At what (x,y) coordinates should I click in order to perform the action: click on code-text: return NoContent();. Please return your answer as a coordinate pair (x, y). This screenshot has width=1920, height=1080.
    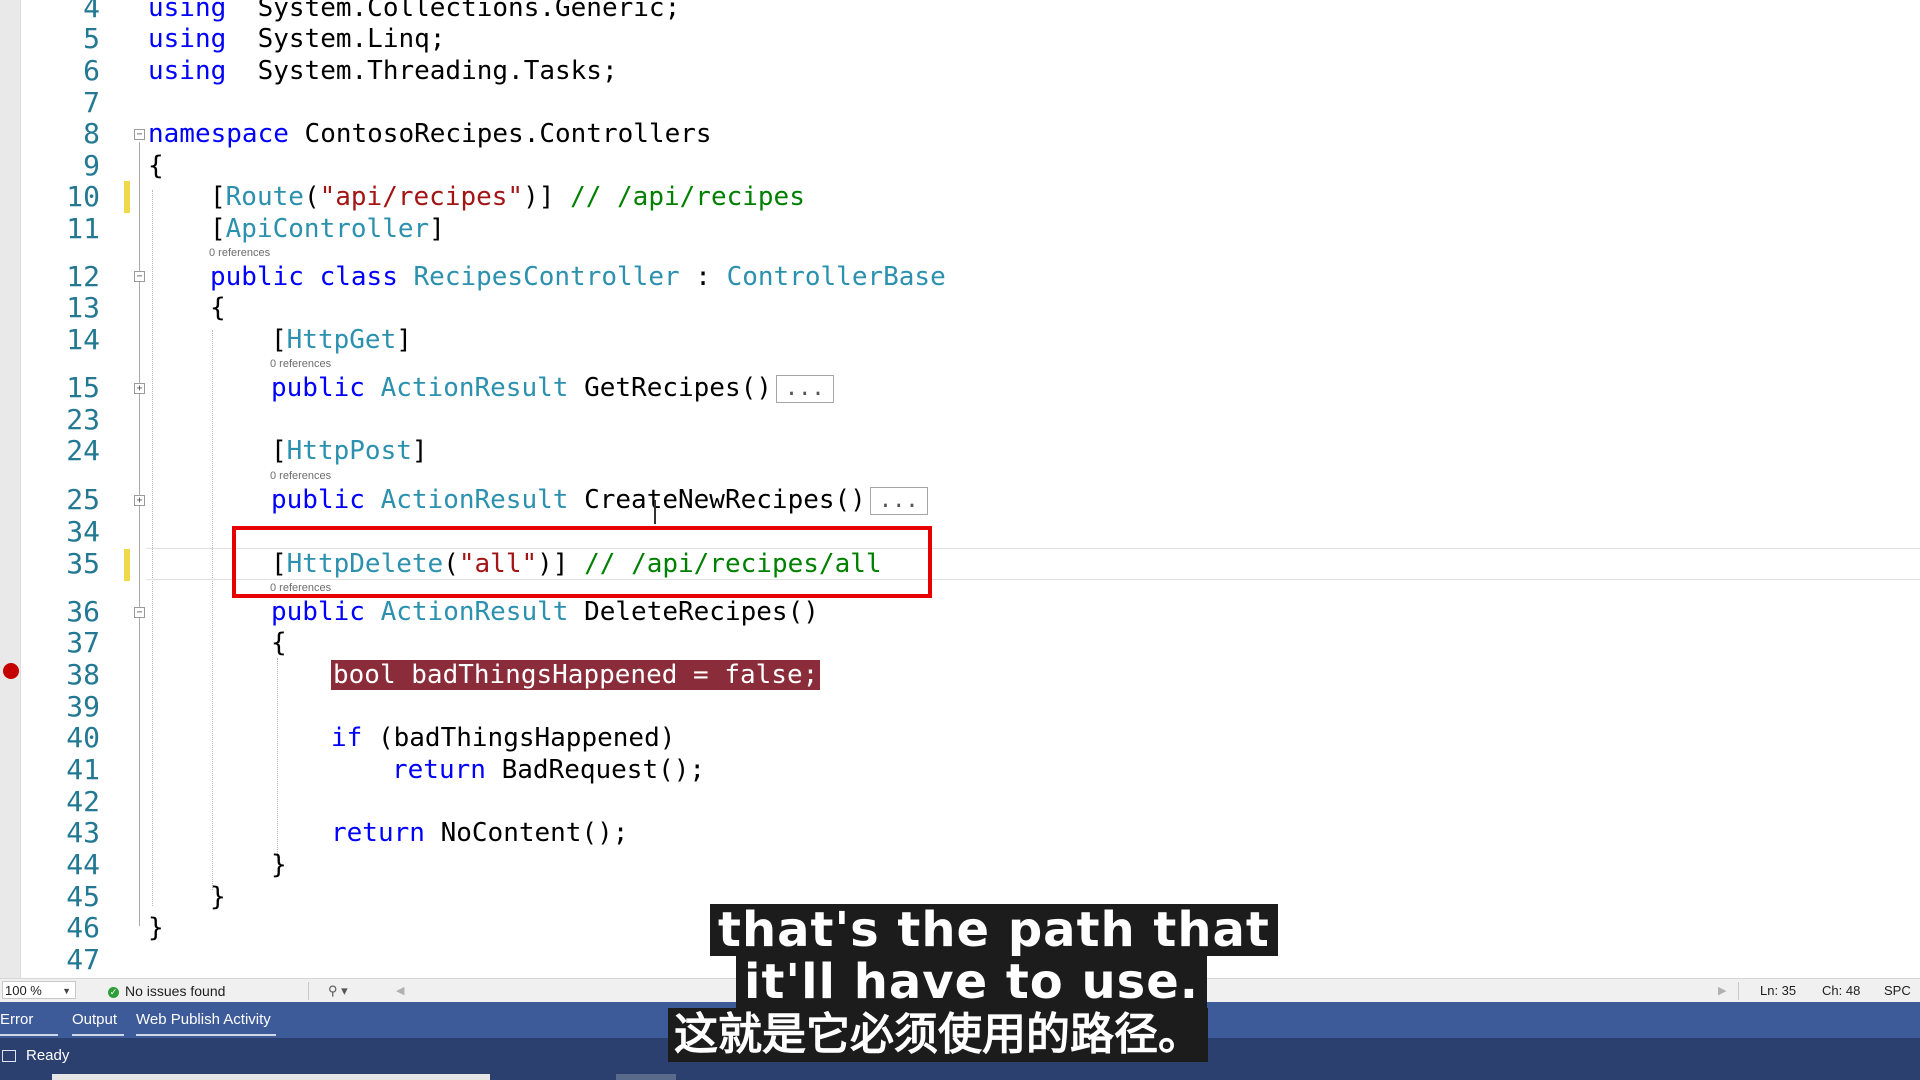
    Looking at the image, I should click on (479, 833).